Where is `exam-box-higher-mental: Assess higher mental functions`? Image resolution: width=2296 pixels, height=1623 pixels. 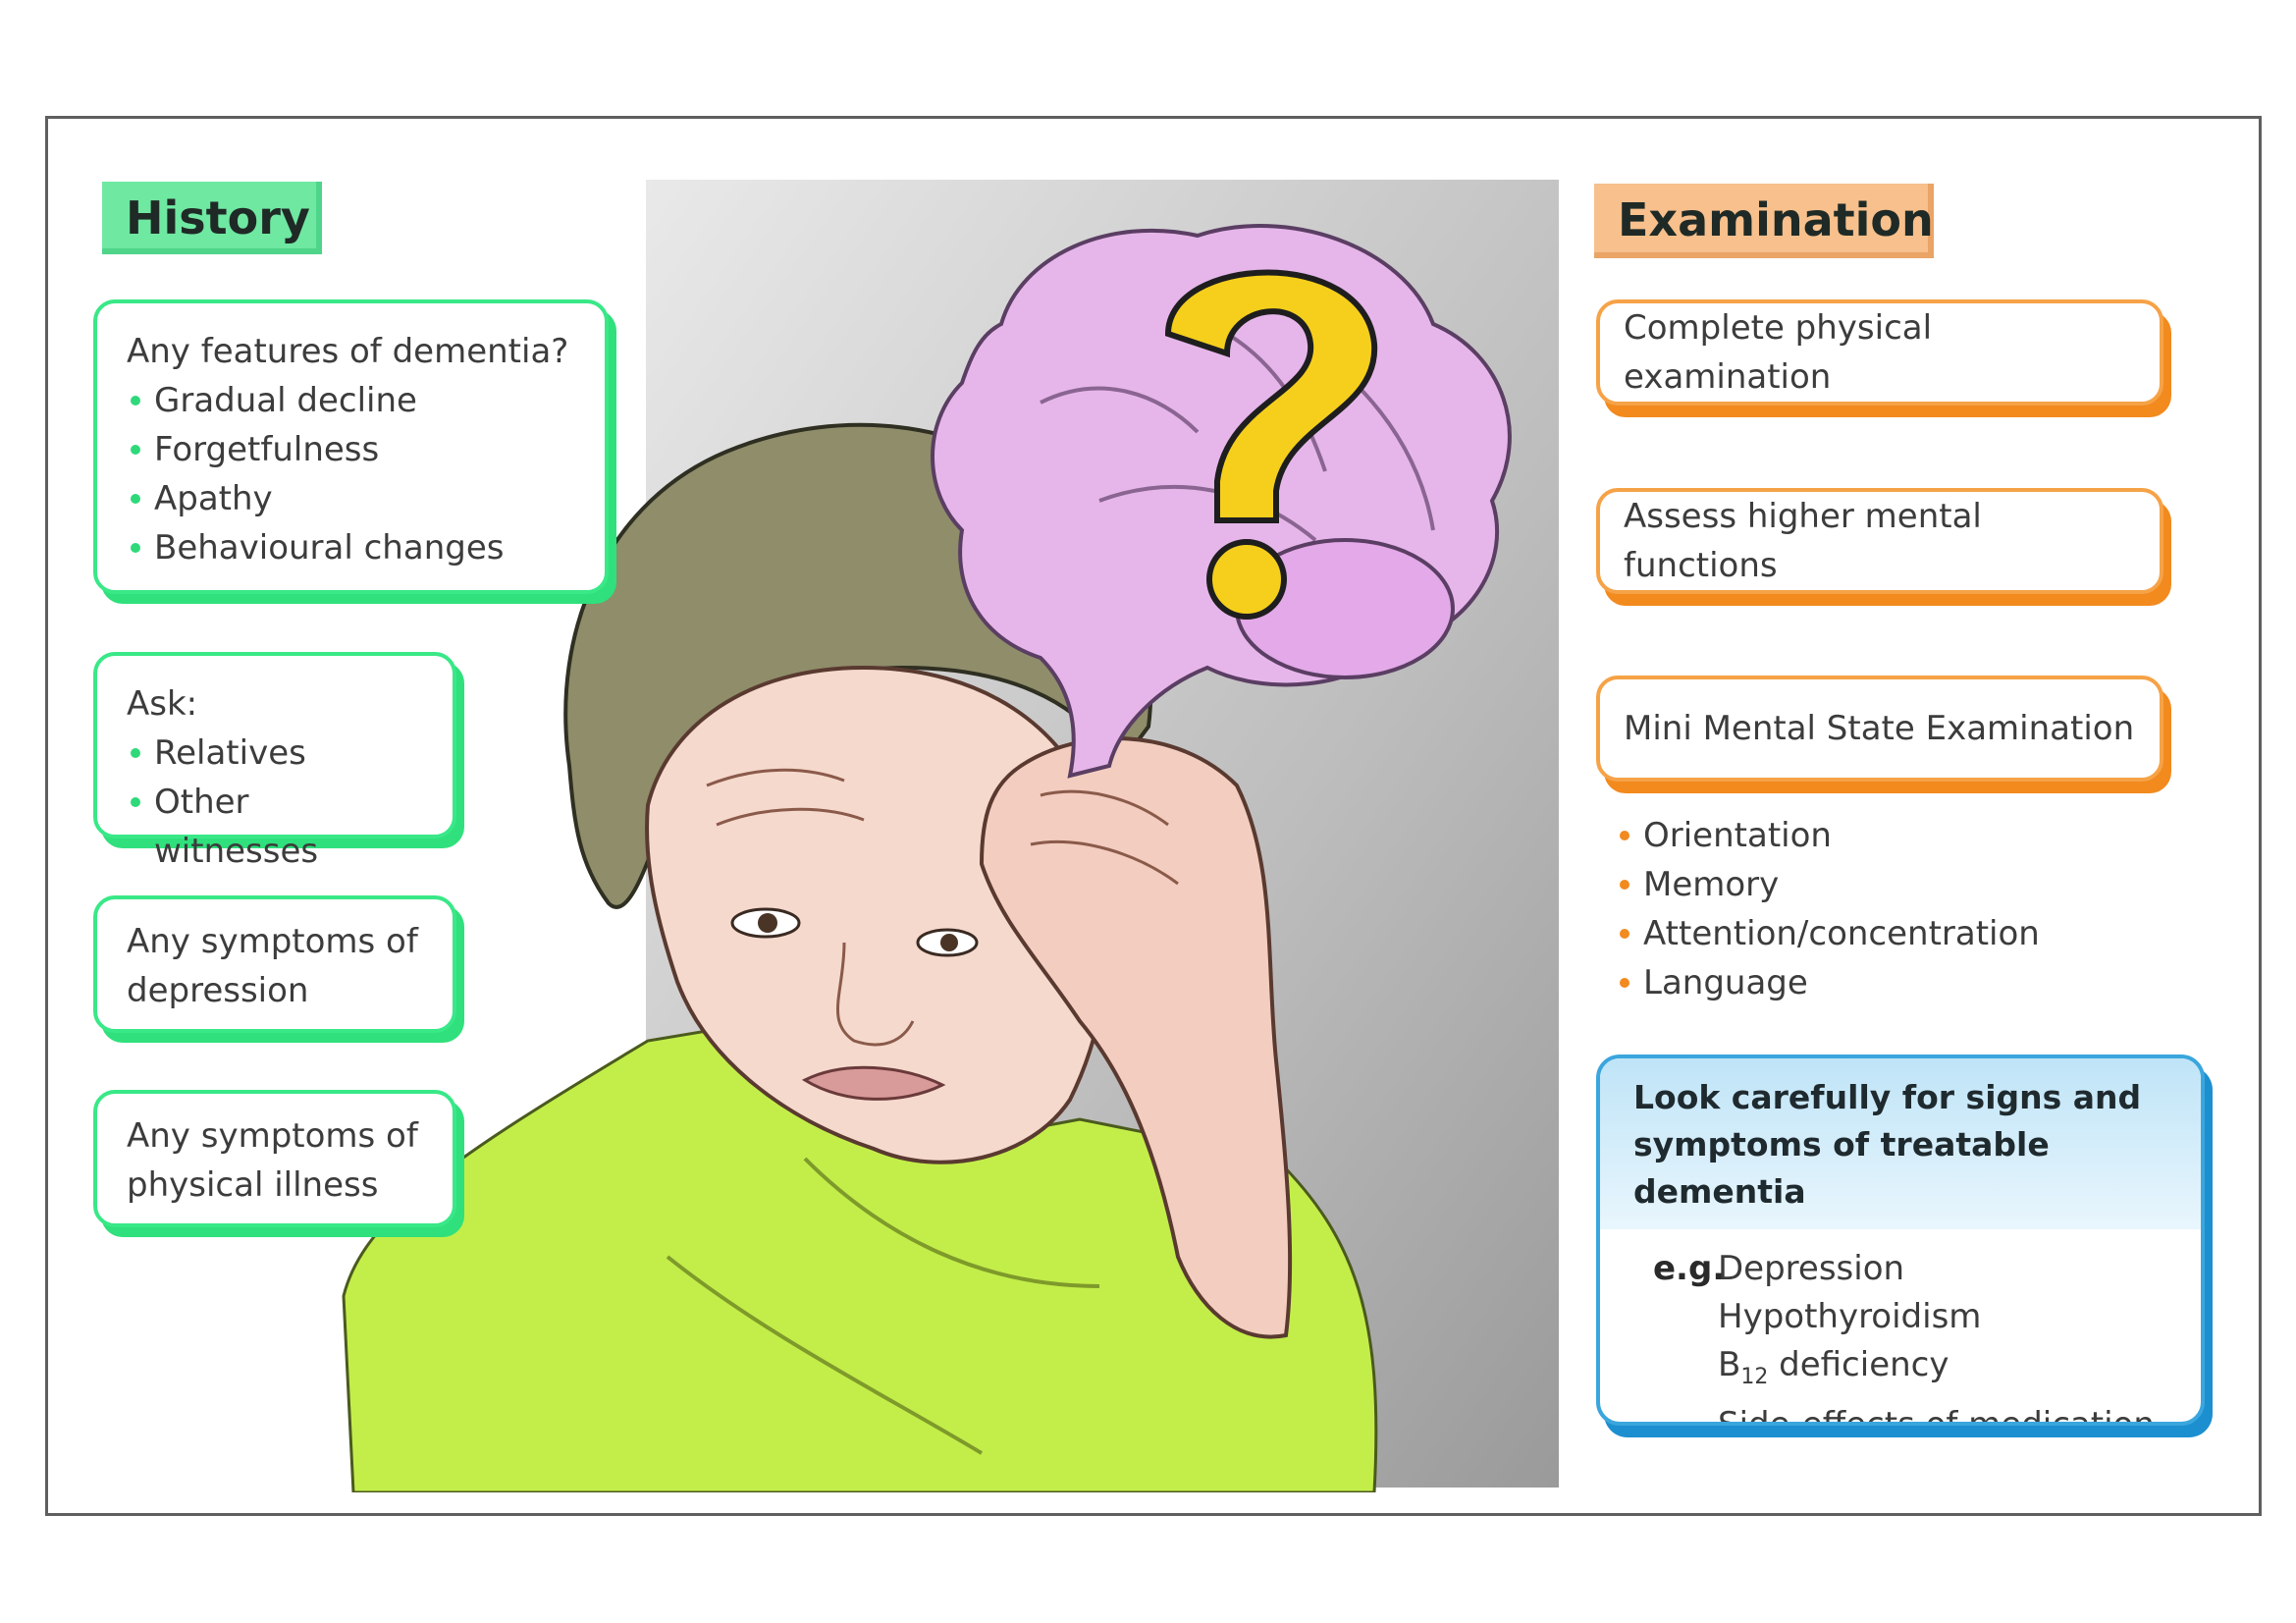
exam-box-higher-mental: Assess higher mental functions is located at coordinates (1879, 541).